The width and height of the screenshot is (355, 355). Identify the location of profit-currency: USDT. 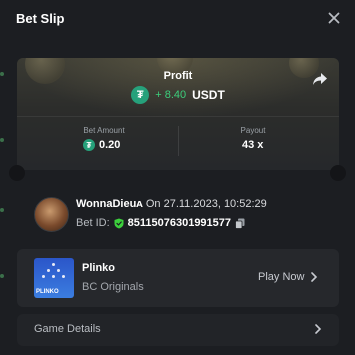
(208, 95).